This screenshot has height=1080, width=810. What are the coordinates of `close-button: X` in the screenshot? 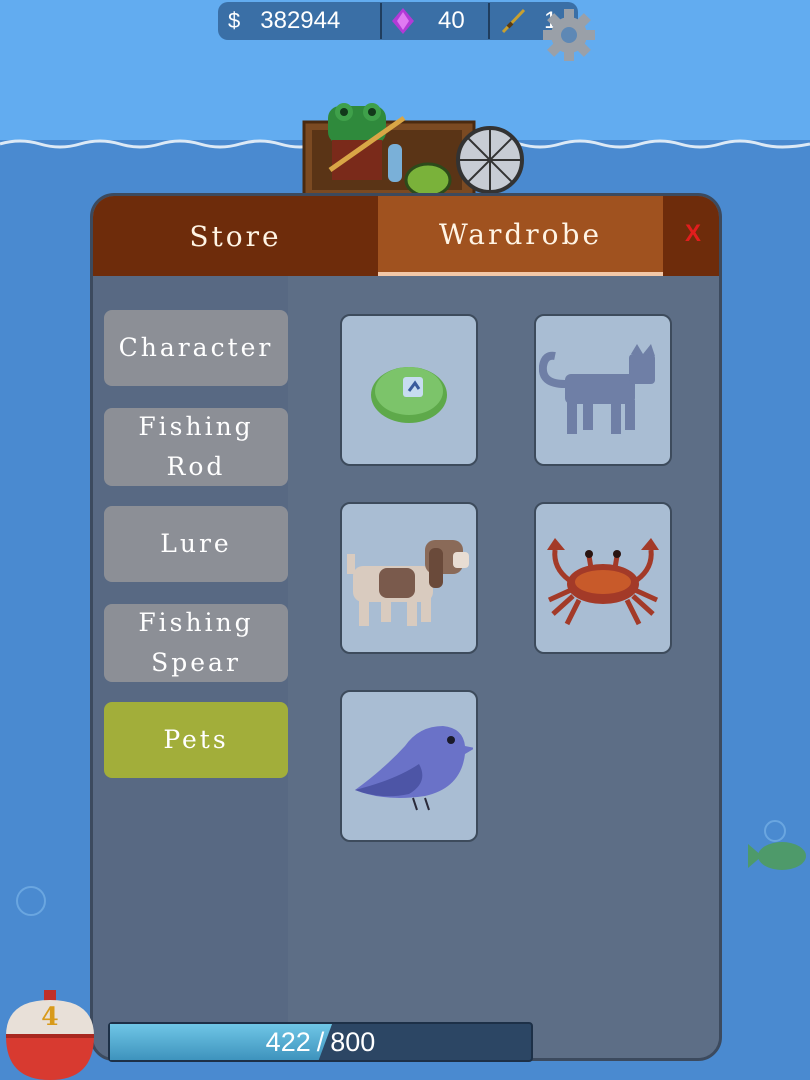 It's located at (693, 234).